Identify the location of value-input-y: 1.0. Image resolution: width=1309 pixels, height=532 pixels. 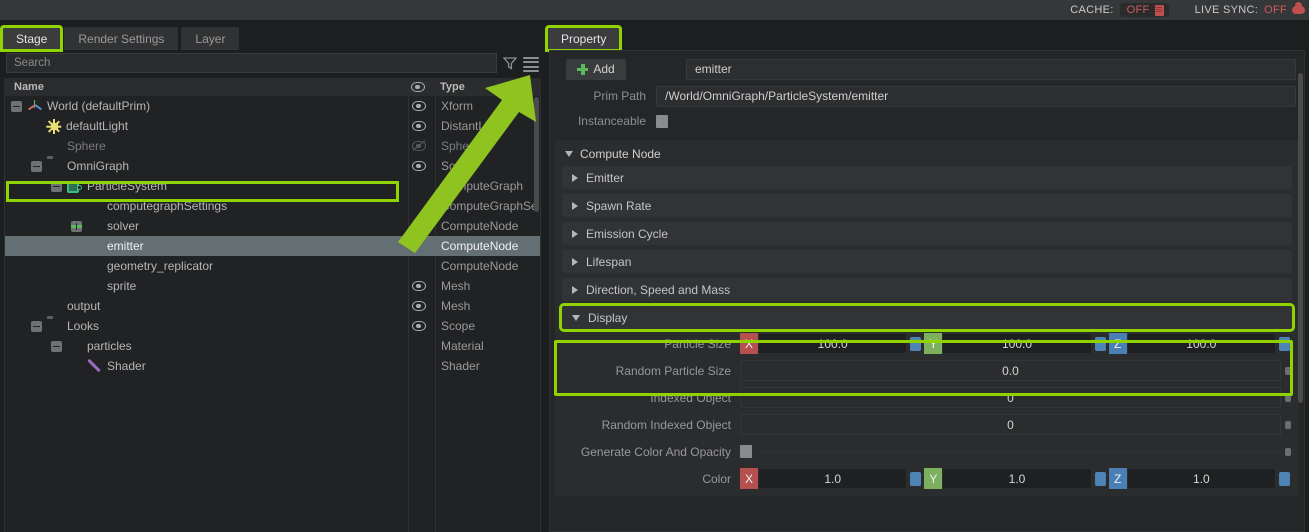
(1017, 478).